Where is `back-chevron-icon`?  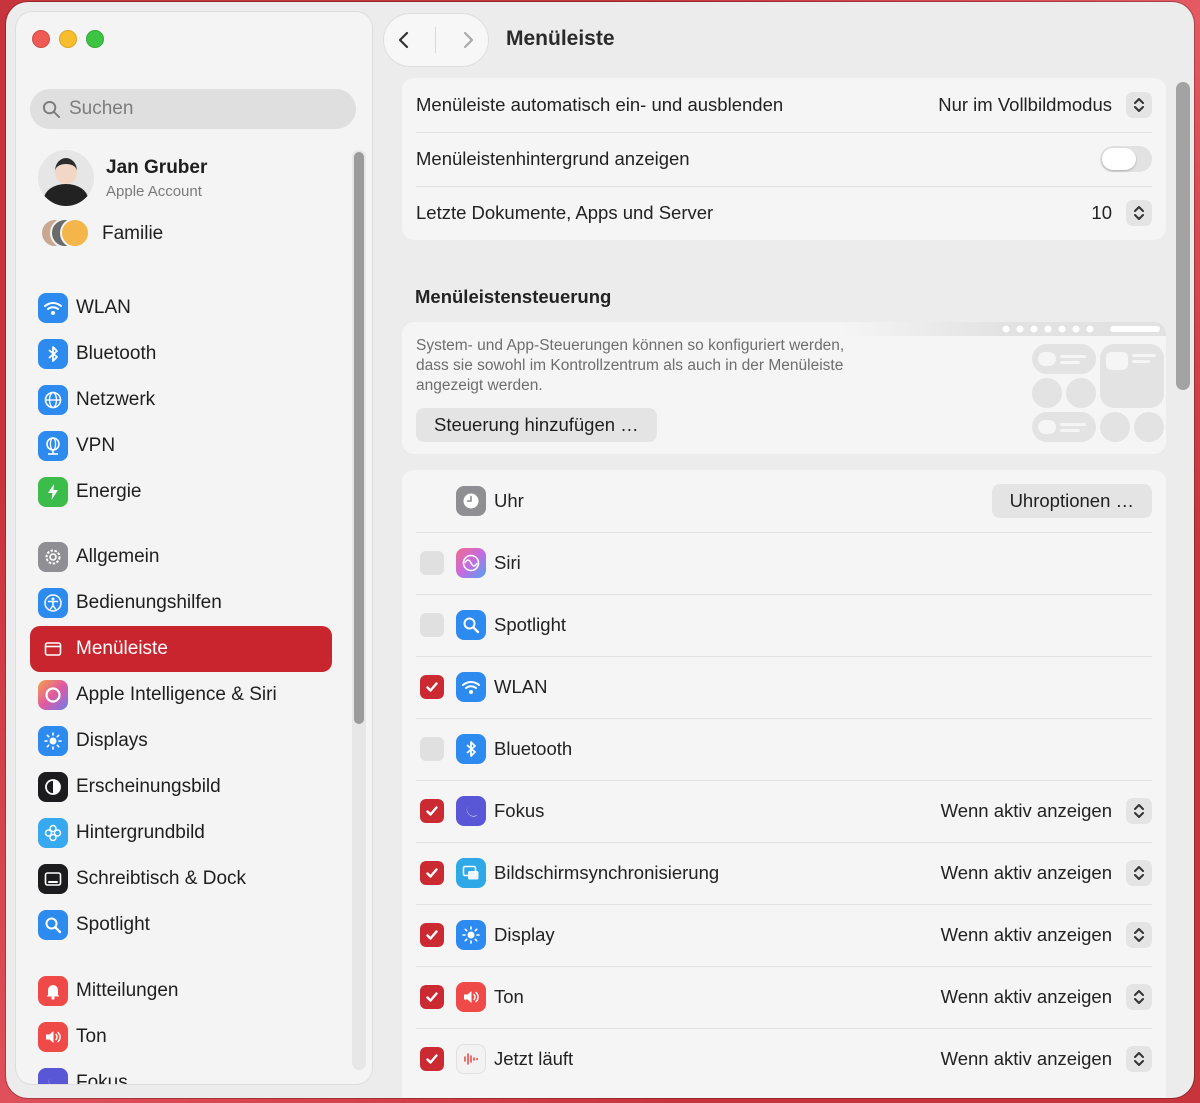 back-chevron-icon is located at coordinates (404, 40).